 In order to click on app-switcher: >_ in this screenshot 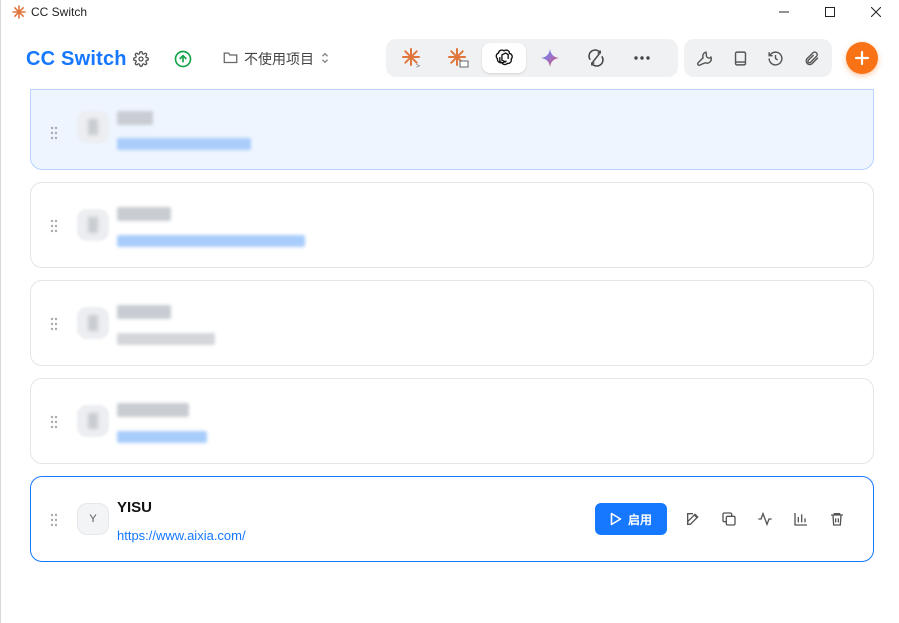, I will do `click(532, 58)`.